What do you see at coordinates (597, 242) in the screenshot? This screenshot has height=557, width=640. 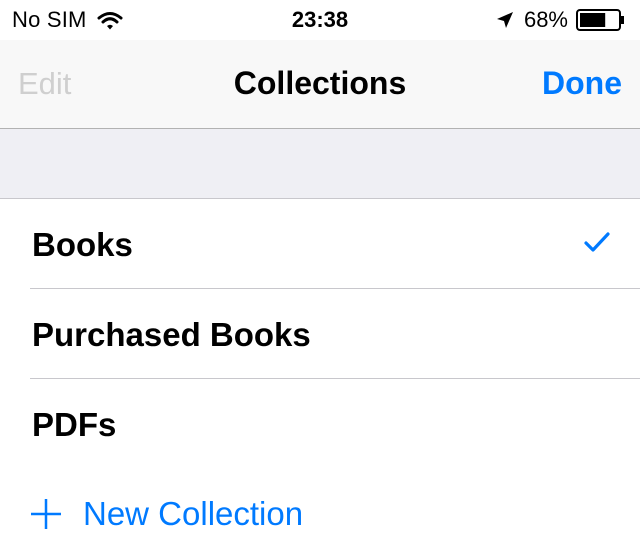 I see `checkmark-icon` at bounding box center [597, 242].